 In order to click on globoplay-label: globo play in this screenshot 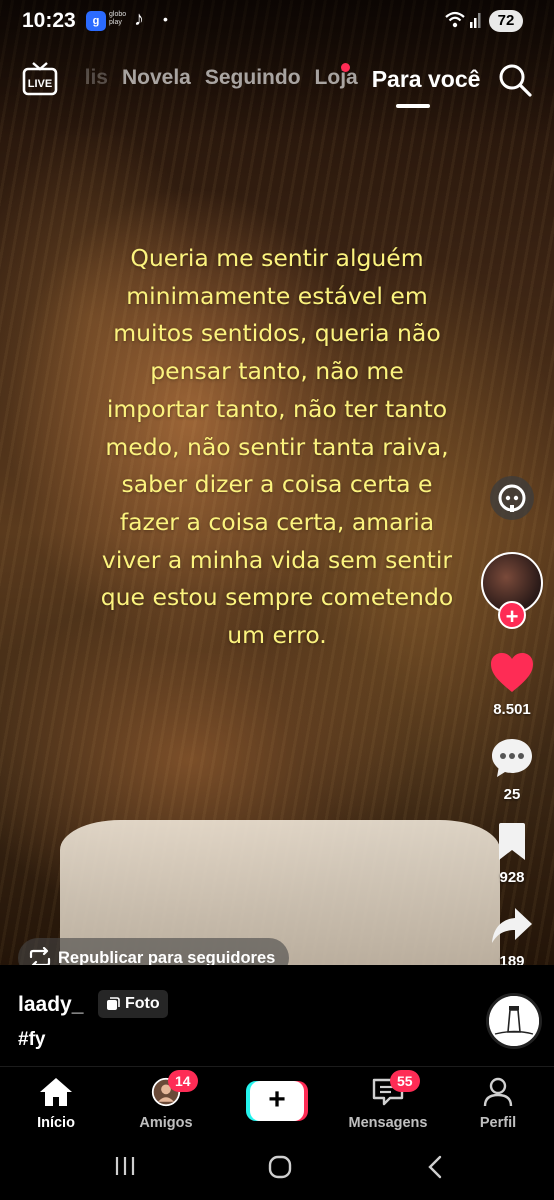, I will do `click(118, 18)`.